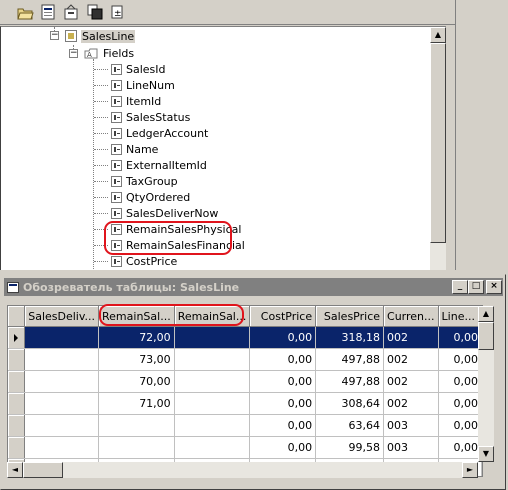  What do you see at coordinates (136, 381) in the screenshot?
I see `table-cell: 70,00` at bounding box center [136, 381].